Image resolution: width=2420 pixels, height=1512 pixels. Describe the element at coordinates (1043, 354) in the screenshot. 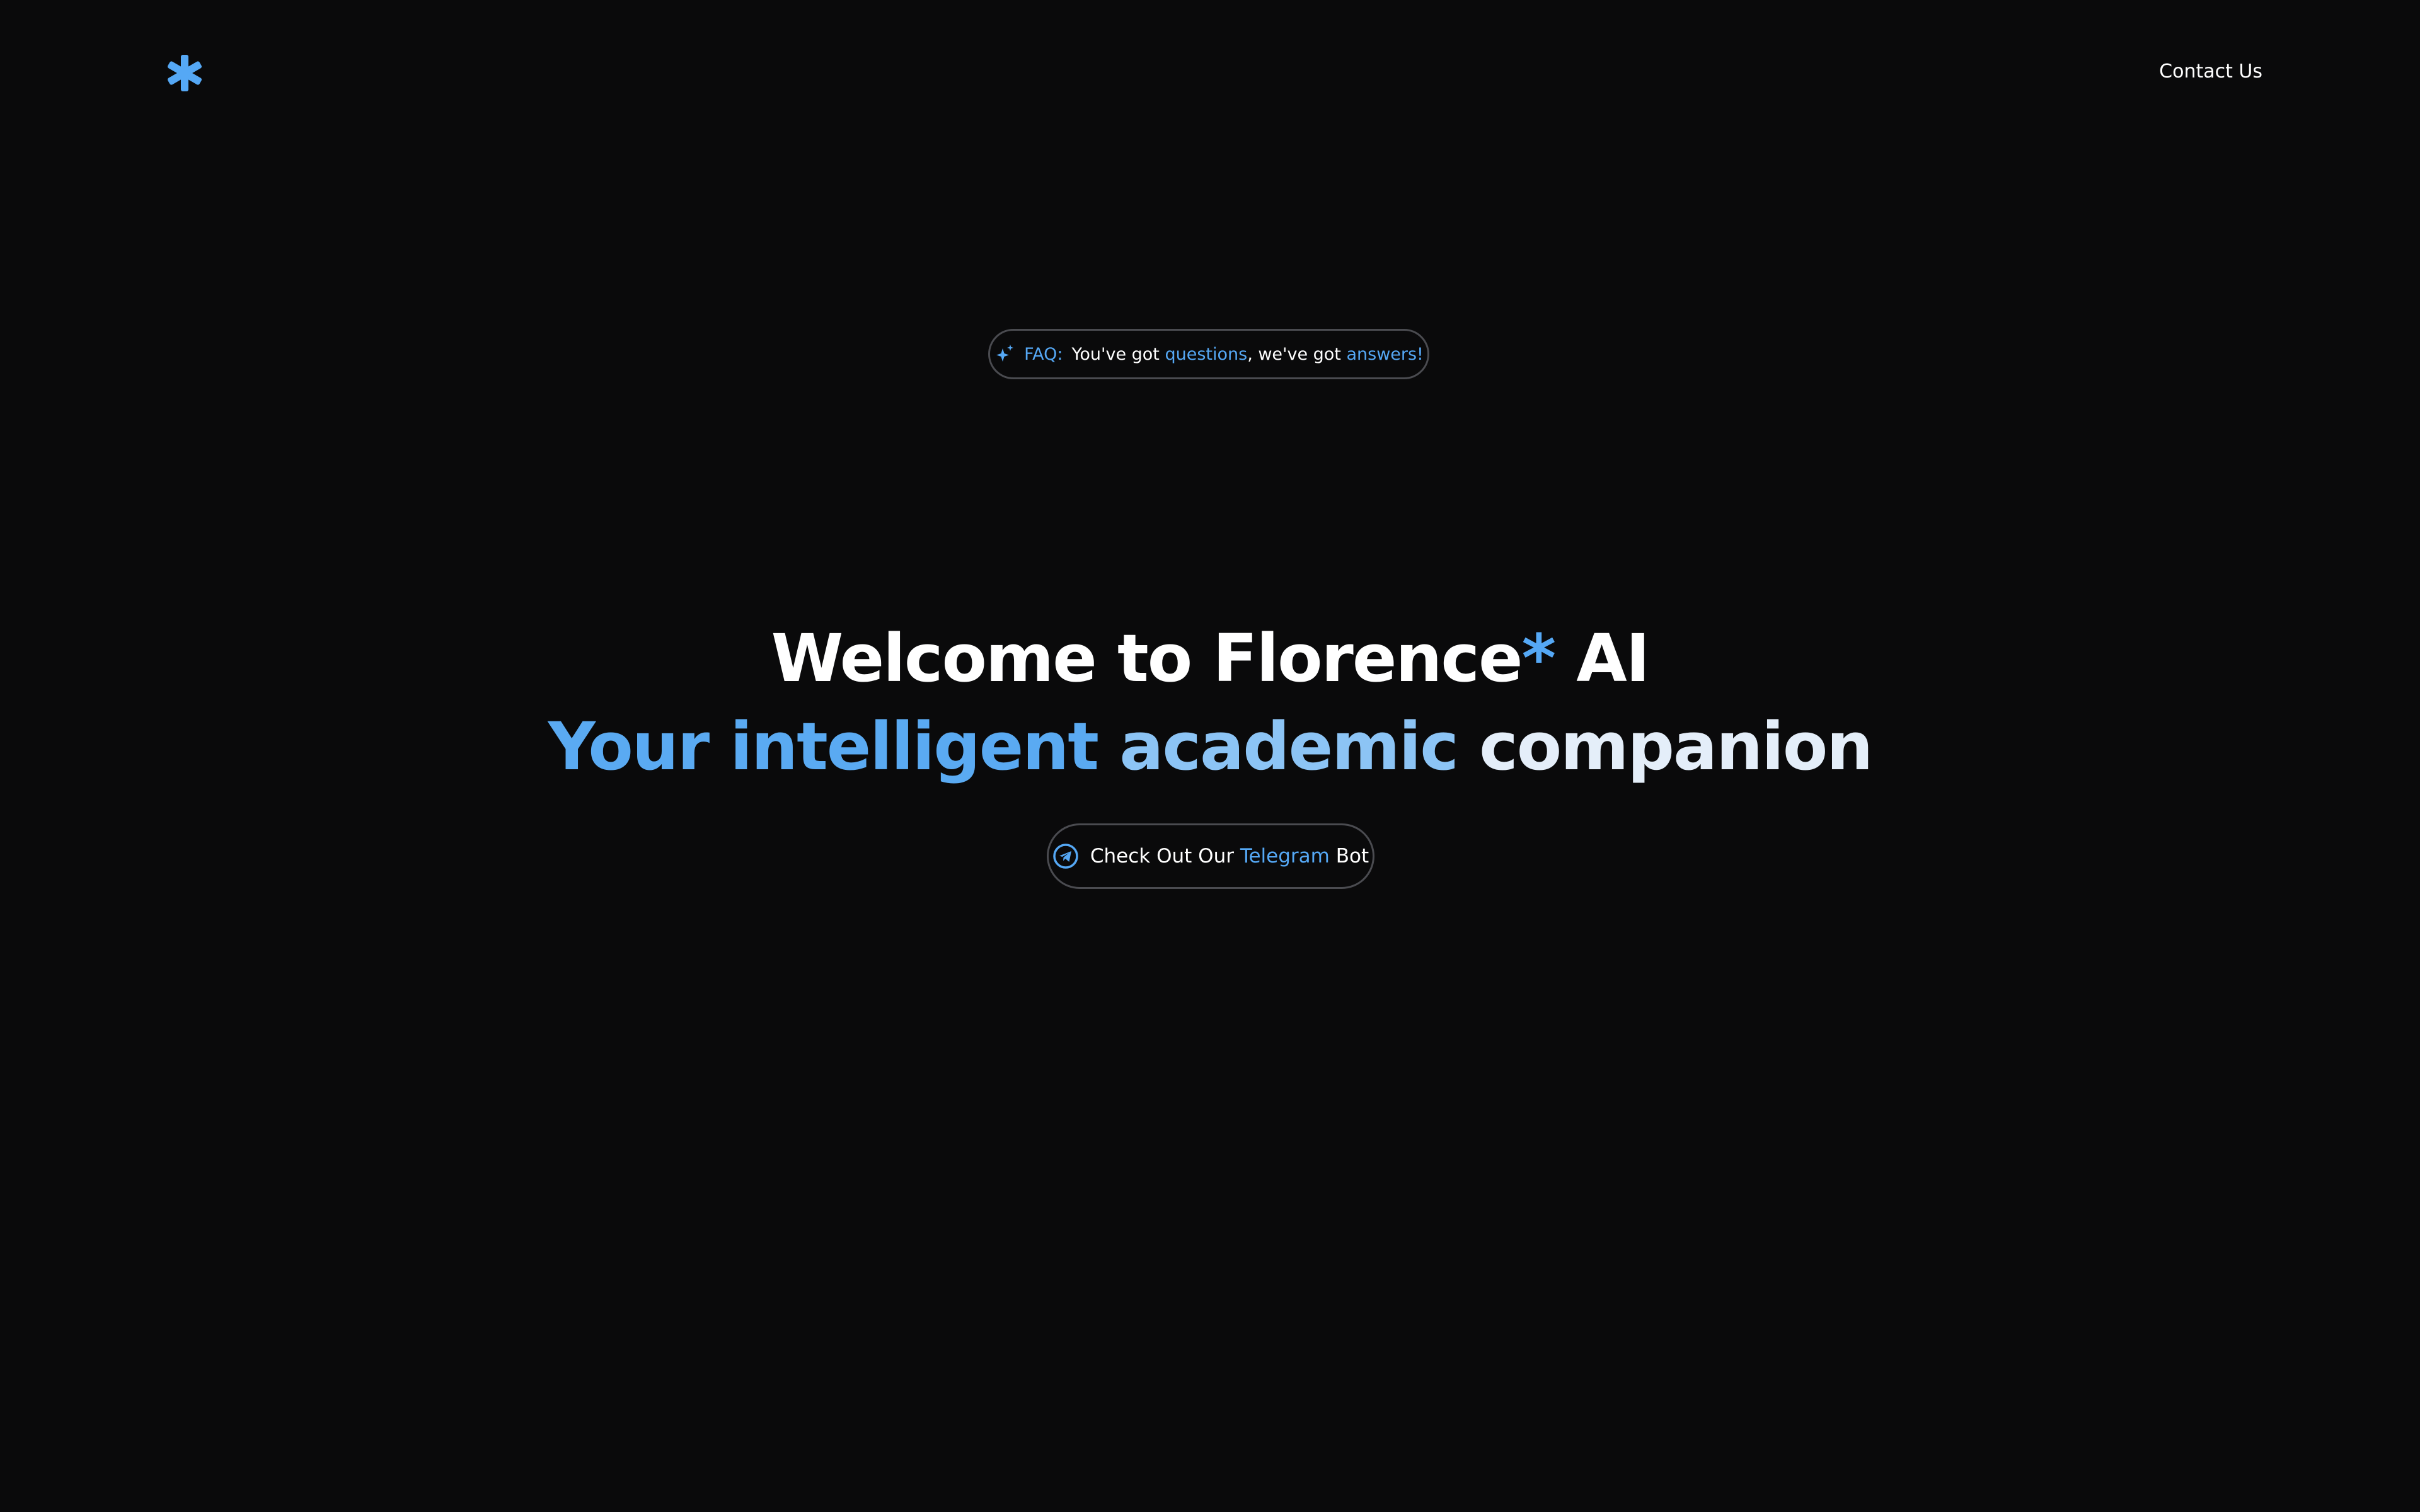

I see `faq-label: FAQ:` at that location.